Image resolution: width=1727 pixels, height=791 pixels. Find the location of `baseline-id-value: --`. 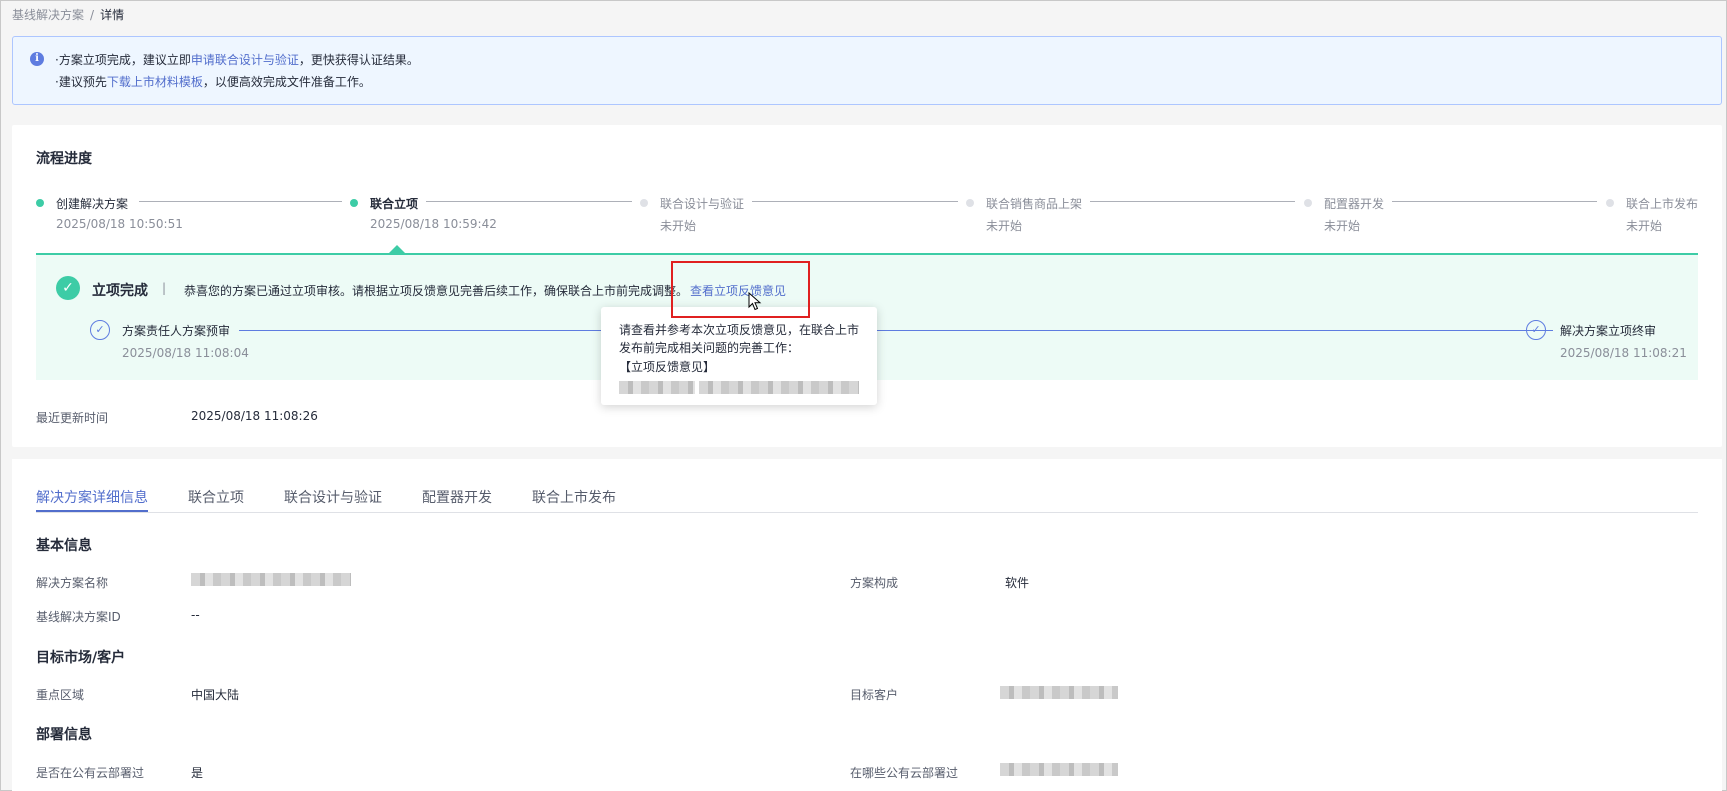

baseline-id-value: -- is located at coordinates (195, 615).